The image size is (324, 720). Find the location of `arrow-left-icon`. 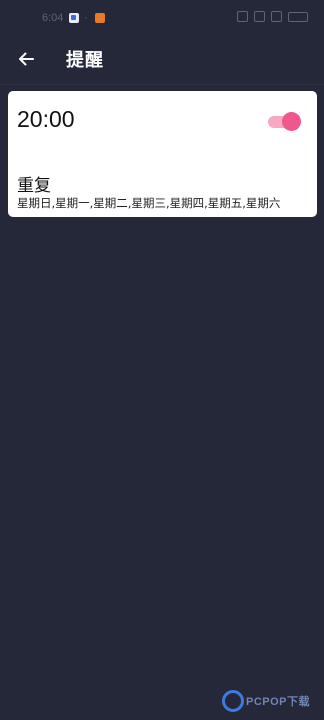

arrow-left-icon is located at coordinates (26, 59).